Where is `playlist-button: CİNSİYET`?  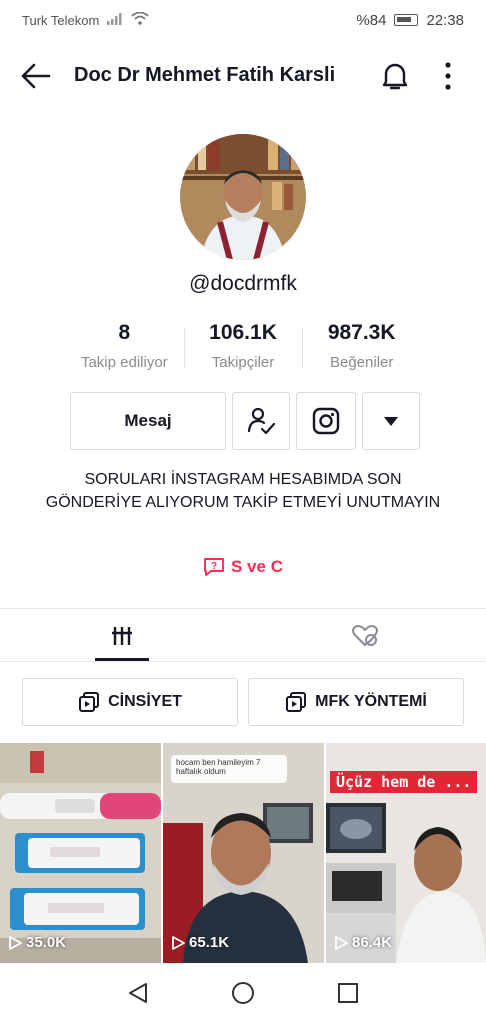
playlist-button: CİNSİYET is located at coordinates (130, 702).